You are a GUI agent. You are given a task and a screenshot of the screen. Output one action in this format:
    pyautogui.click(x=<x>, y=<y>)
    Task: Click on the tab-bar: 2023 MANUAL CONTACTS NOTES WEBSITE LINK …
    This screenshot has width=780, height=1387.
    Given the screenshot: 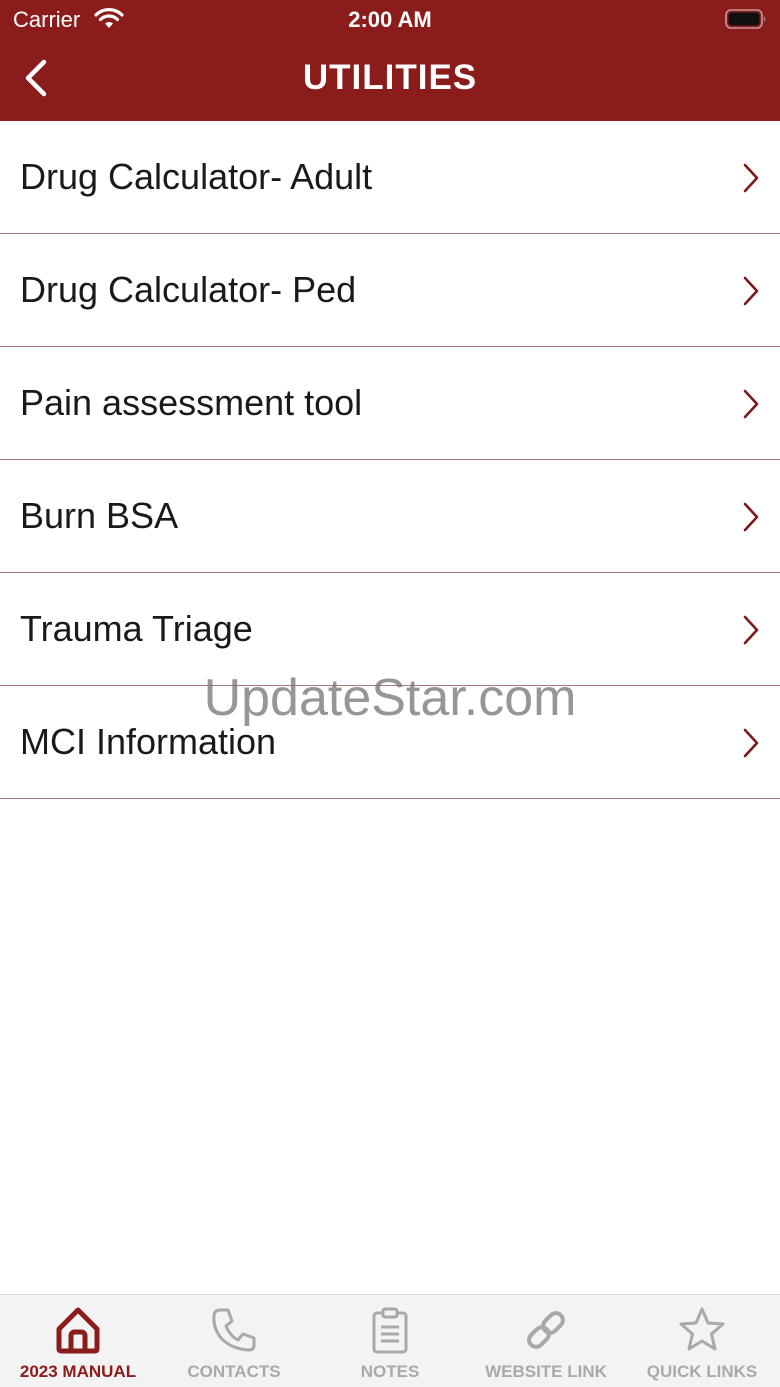 What is the action you would take?
    pyautogui.click(x=390, y=1340)
    